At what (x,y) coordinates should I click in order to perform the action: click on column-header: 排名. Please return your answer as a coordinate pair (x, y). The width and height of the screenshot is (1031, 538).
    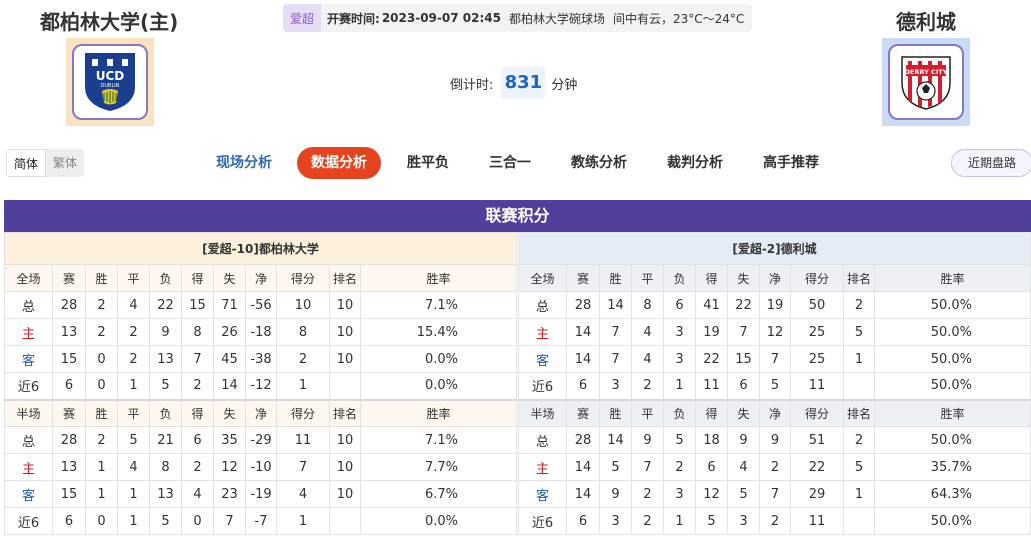
    Looking at the image, I should click on (859, 412).